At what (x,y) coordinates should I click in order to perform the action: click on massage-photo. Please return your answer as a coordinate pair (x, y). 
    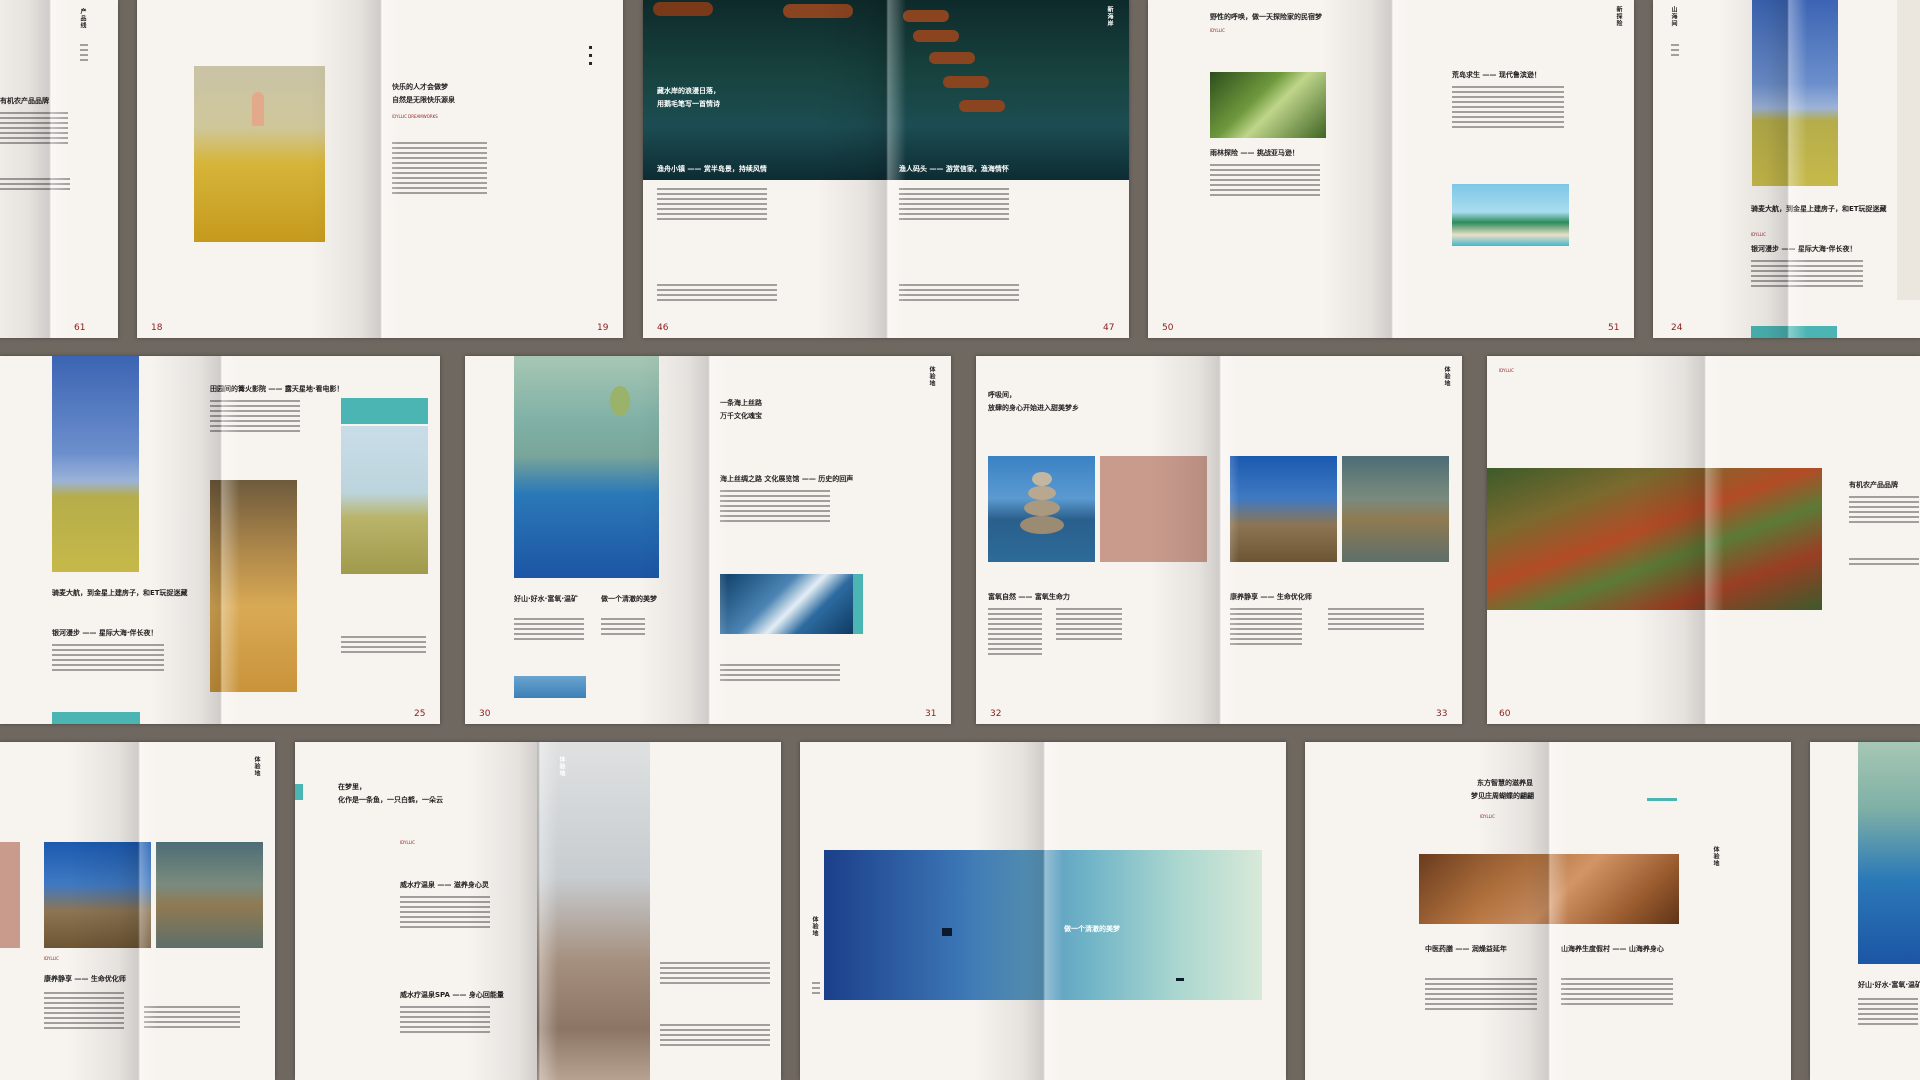
    Looking at the image, I should click on (1549, 889).